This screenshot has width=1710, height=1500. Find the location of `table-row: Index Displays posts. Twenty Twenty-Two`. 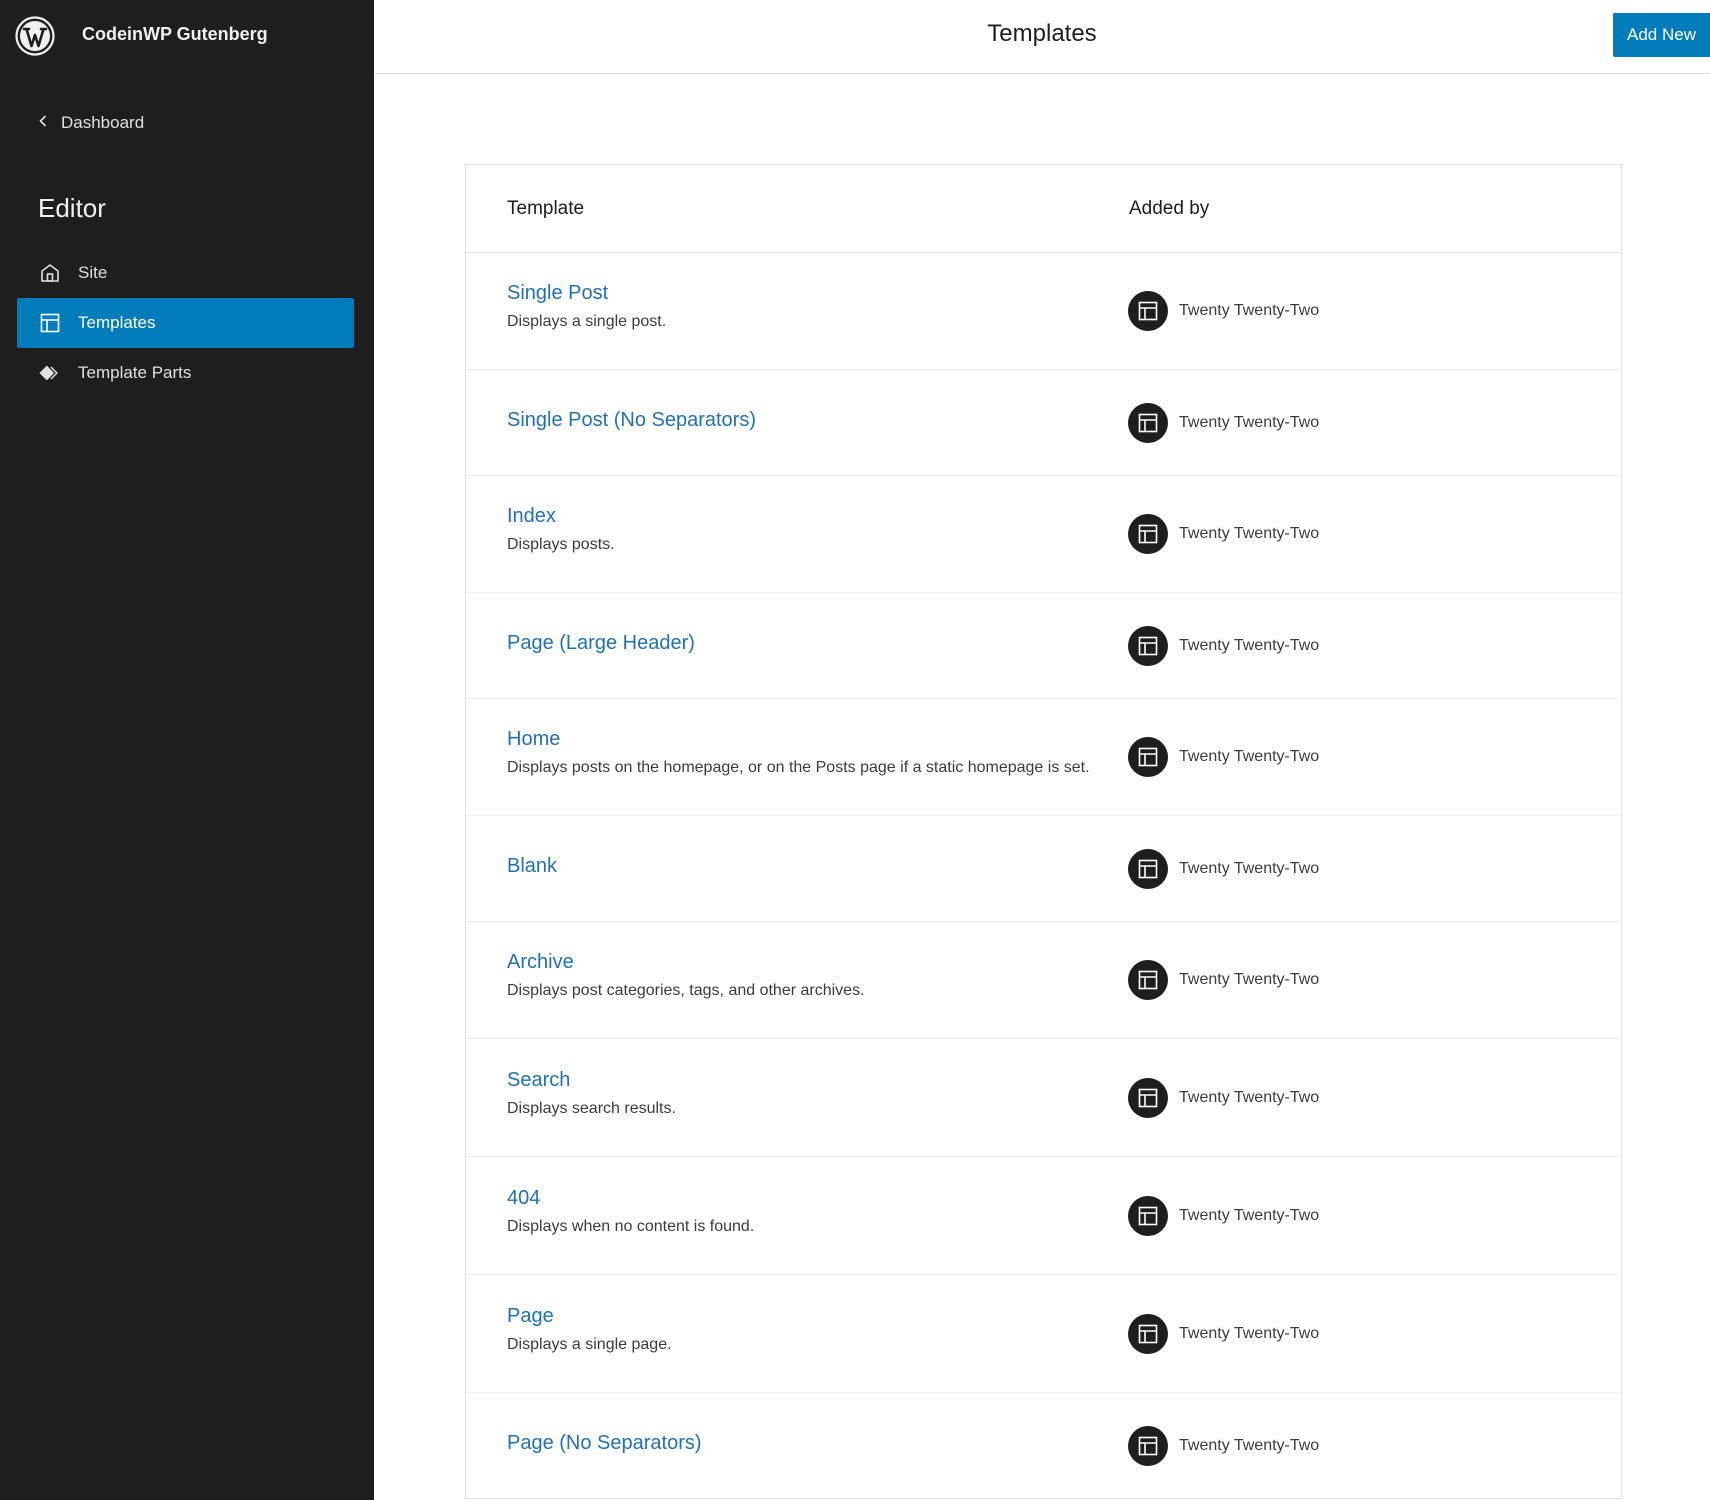

table-row: Index Displays posts. Twenty Twenty-Two is located at coordinates (1043, 534).